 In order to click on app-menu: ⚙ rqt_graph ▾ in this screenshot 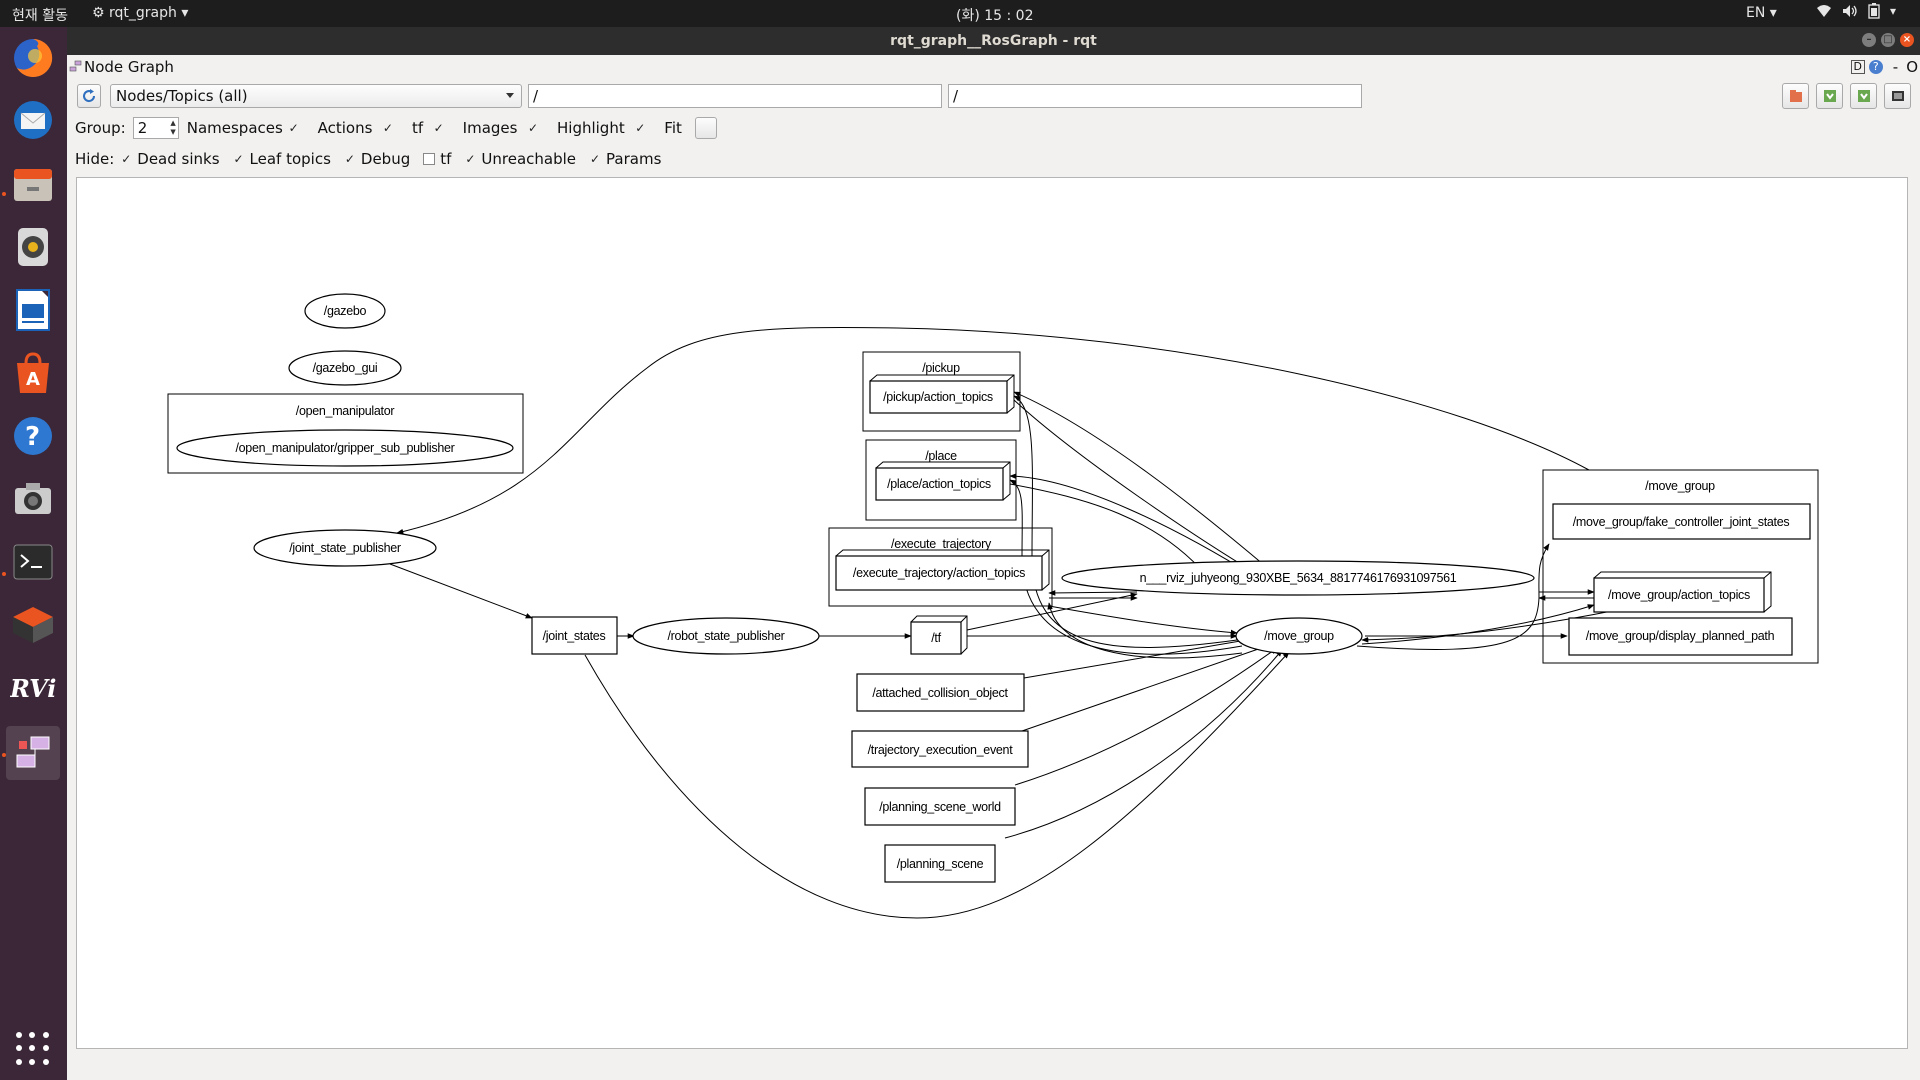, I will do `click(140, 13)`.